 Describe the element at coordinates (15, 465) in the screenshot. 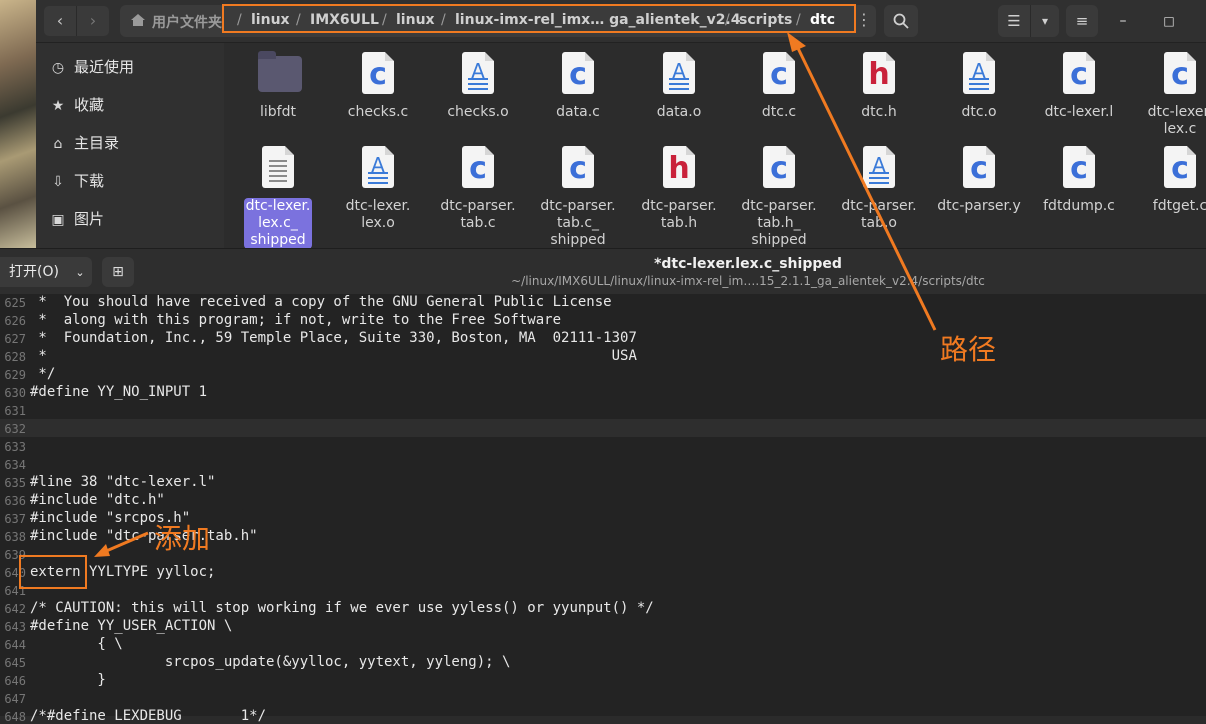

I see `line-number: 634` at that location.